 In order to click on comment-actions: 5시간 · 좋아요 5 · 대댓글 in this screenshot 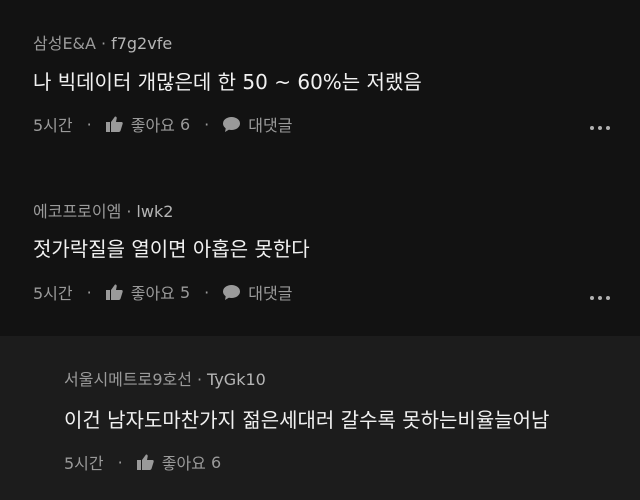, I will do `click(162, 292)`.